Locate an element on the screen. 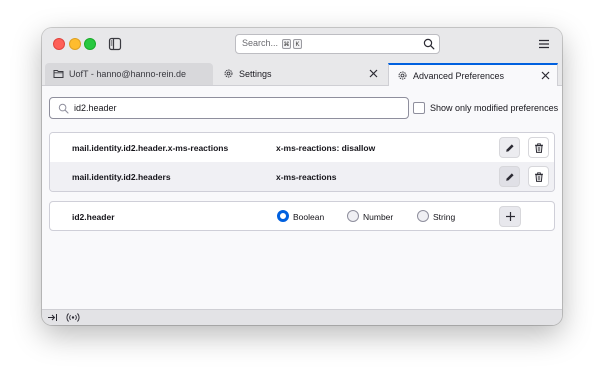  global-search-input: Search... ⌘ K is located at coordinates (337, 44).